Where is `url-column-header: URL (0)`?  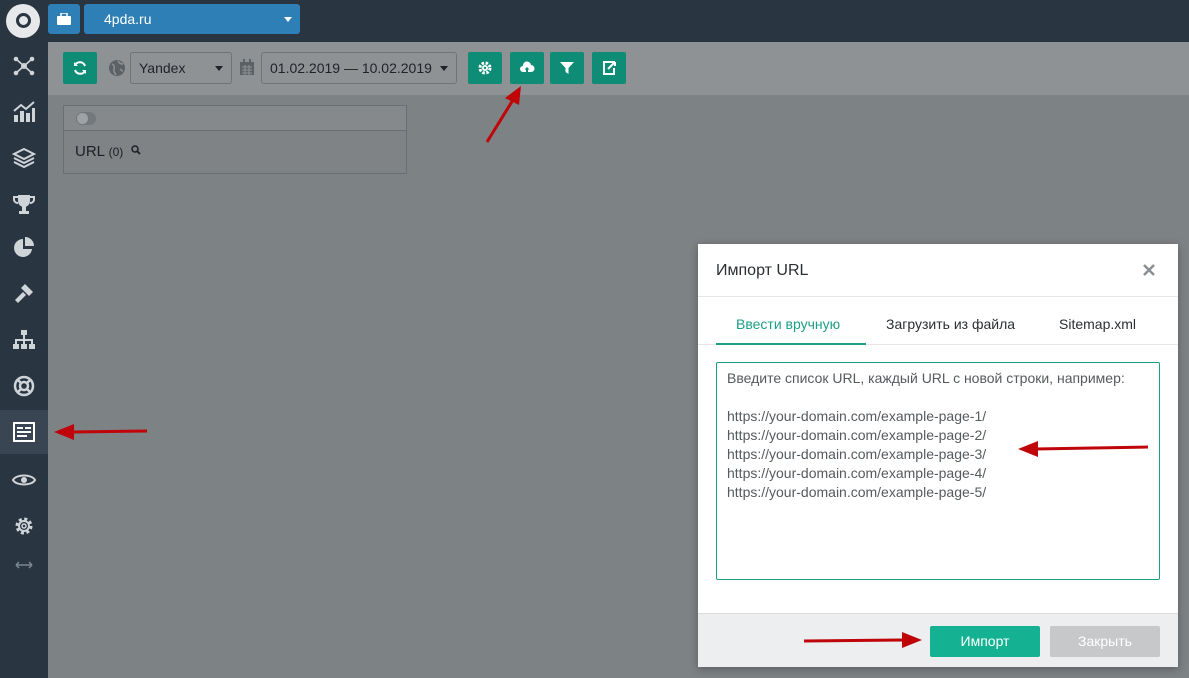 url-column-header: URL (0) is located at coordinates (108, 151).